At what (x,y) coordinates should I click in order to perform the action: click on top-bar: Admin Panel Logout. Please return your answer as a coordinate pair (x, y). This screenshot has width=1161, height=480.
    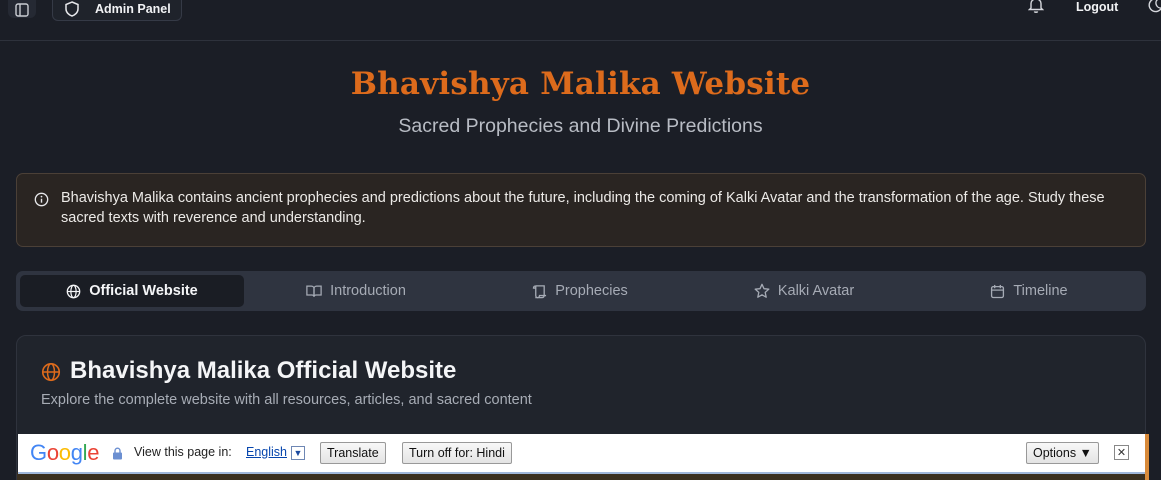
    Looking at the image, I should click on (580, 20).